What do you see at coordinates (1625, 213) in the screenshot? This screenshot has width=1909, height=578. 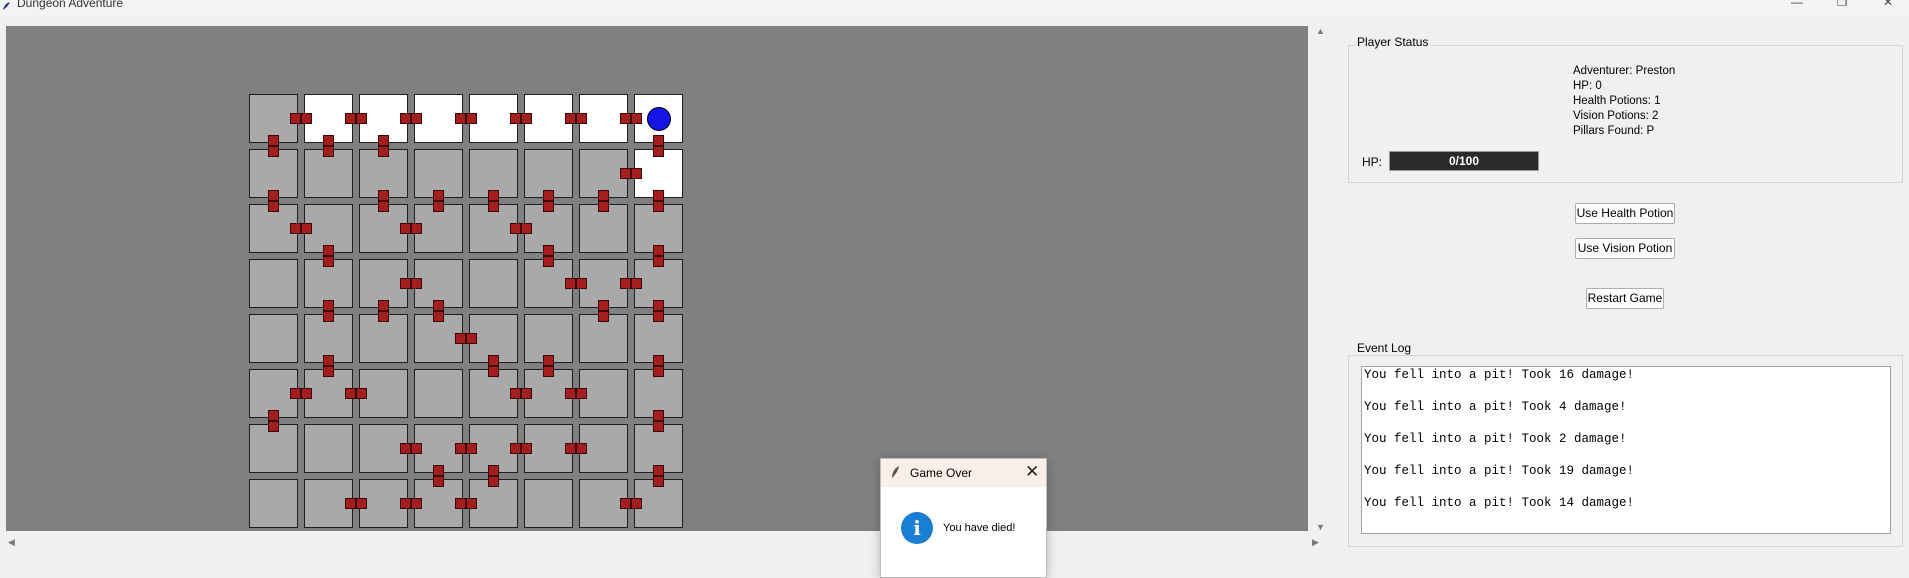 I see `use-health-potion-button: Use Health Potion` at bounding box center [1625, 213].